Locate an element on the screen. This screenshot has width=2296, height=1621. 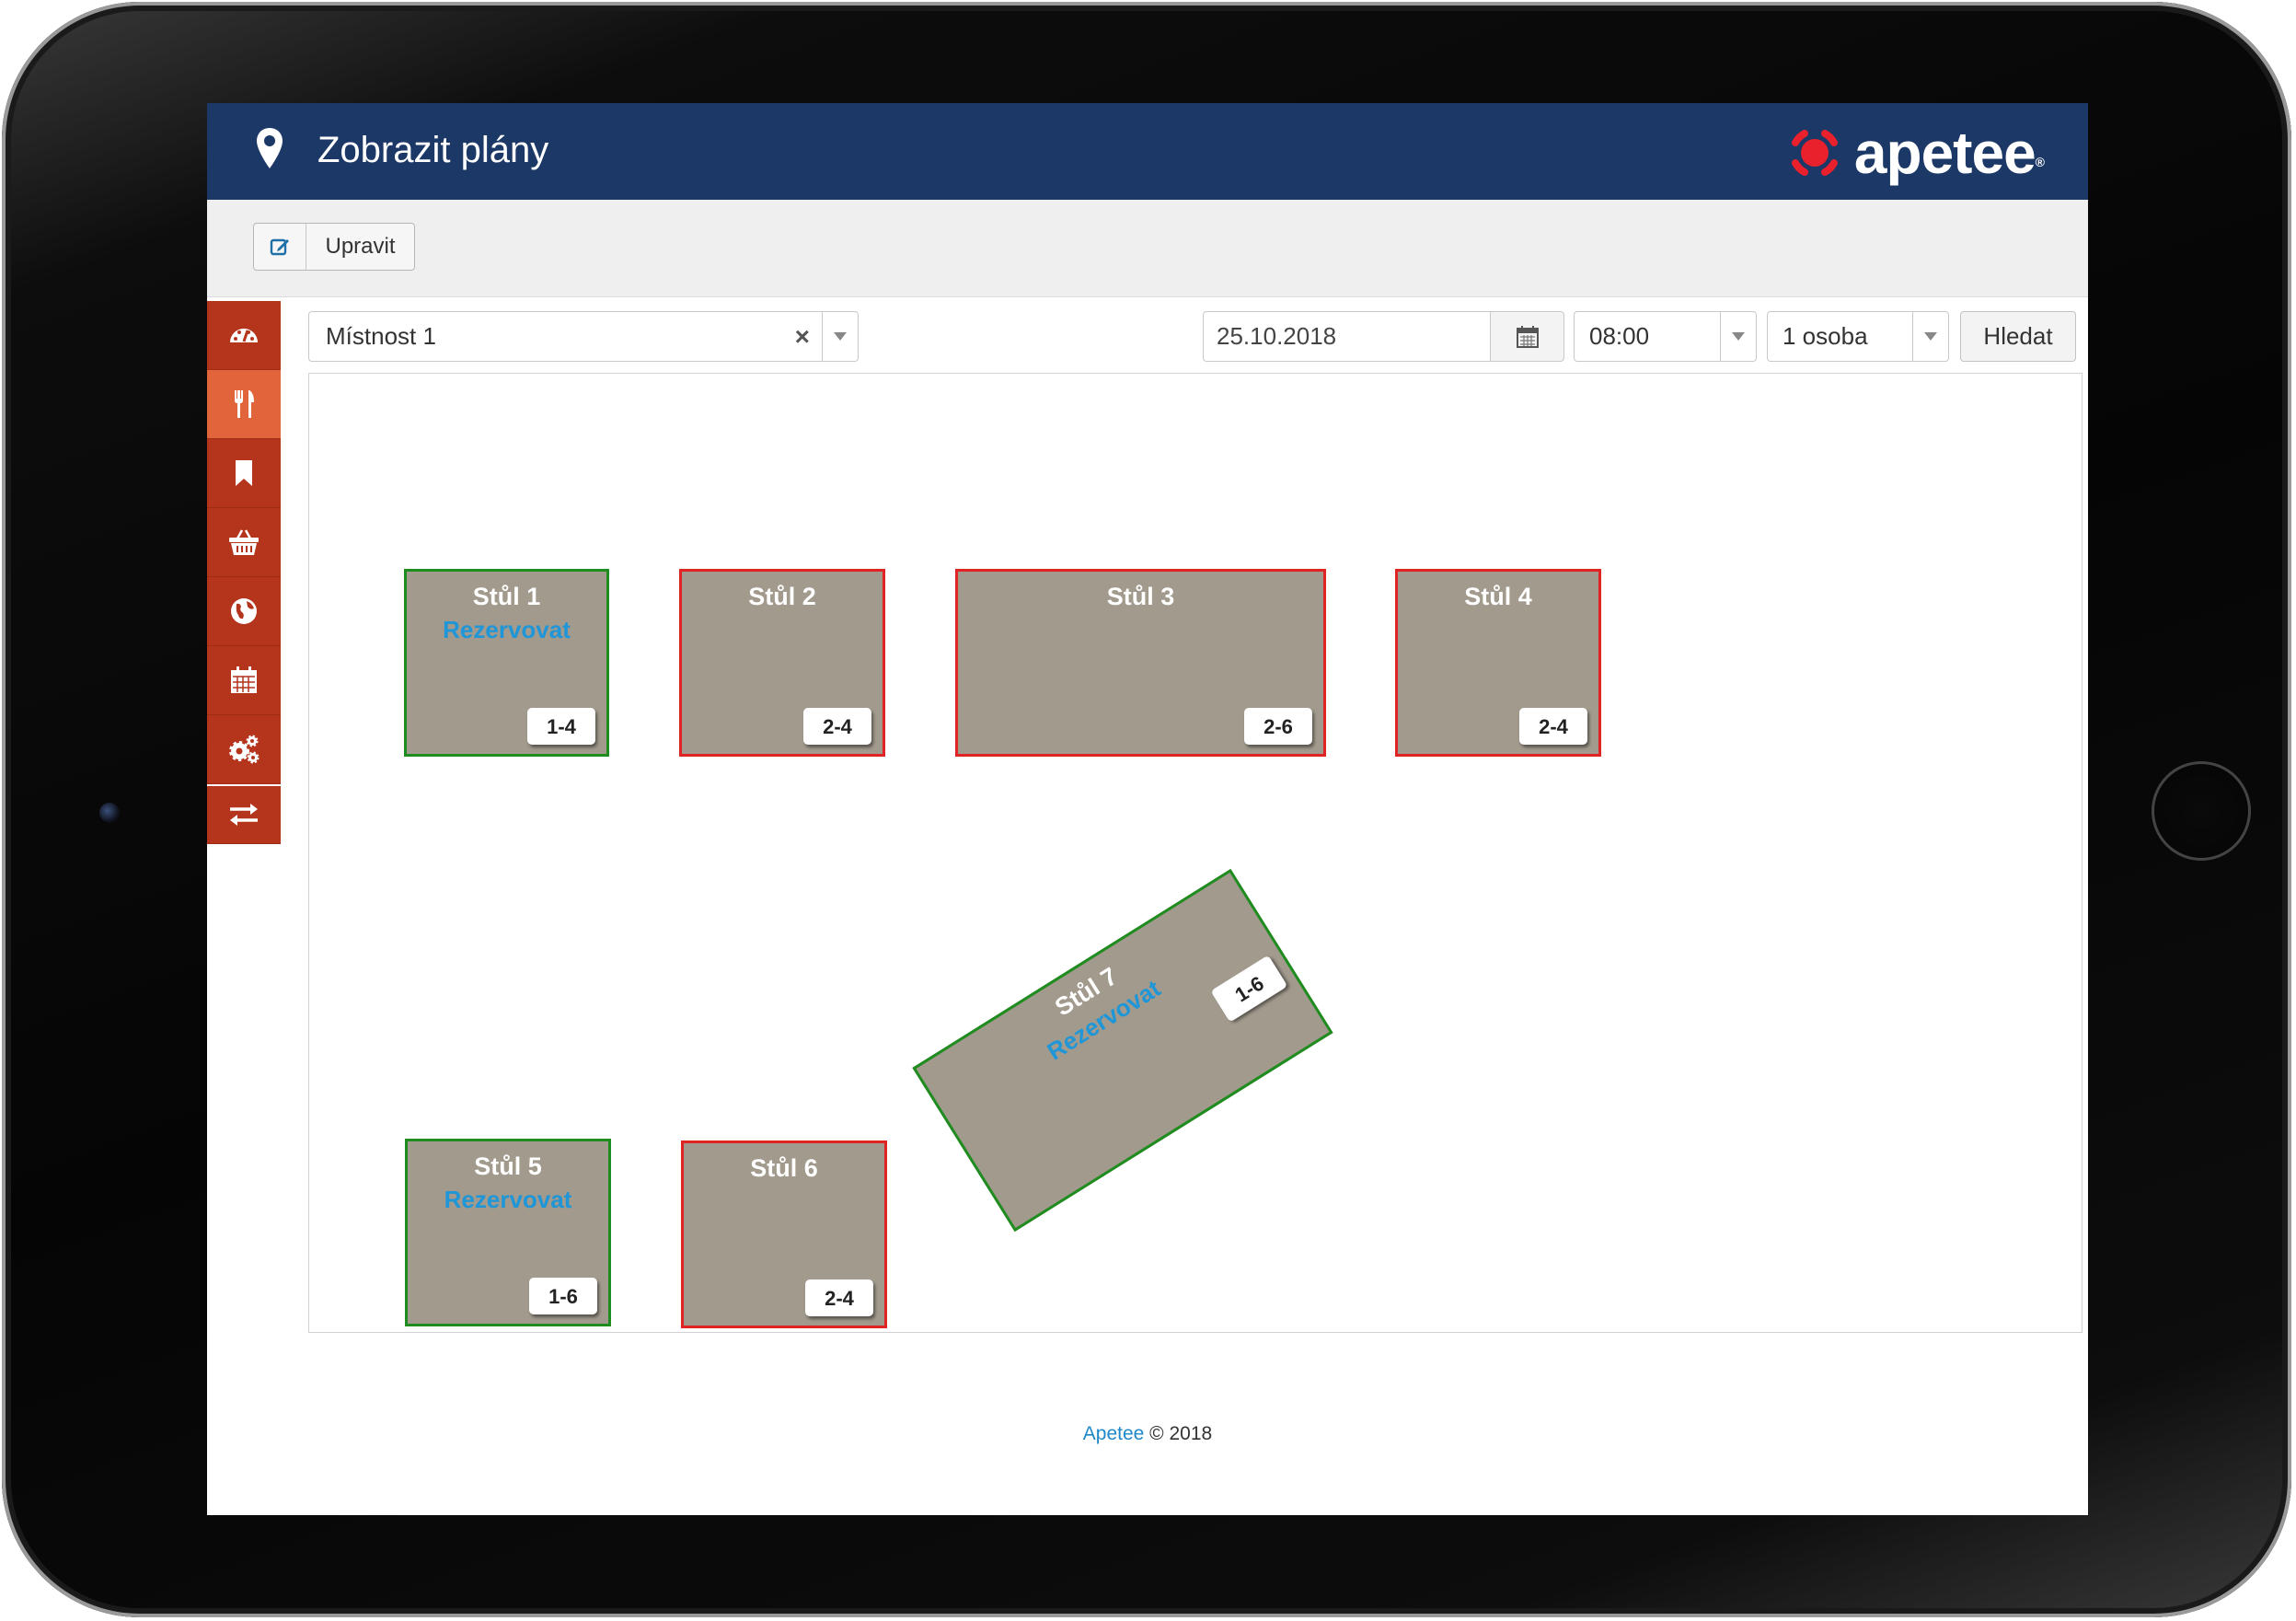
sidebar-item-web is located at coordinates (244, 612).